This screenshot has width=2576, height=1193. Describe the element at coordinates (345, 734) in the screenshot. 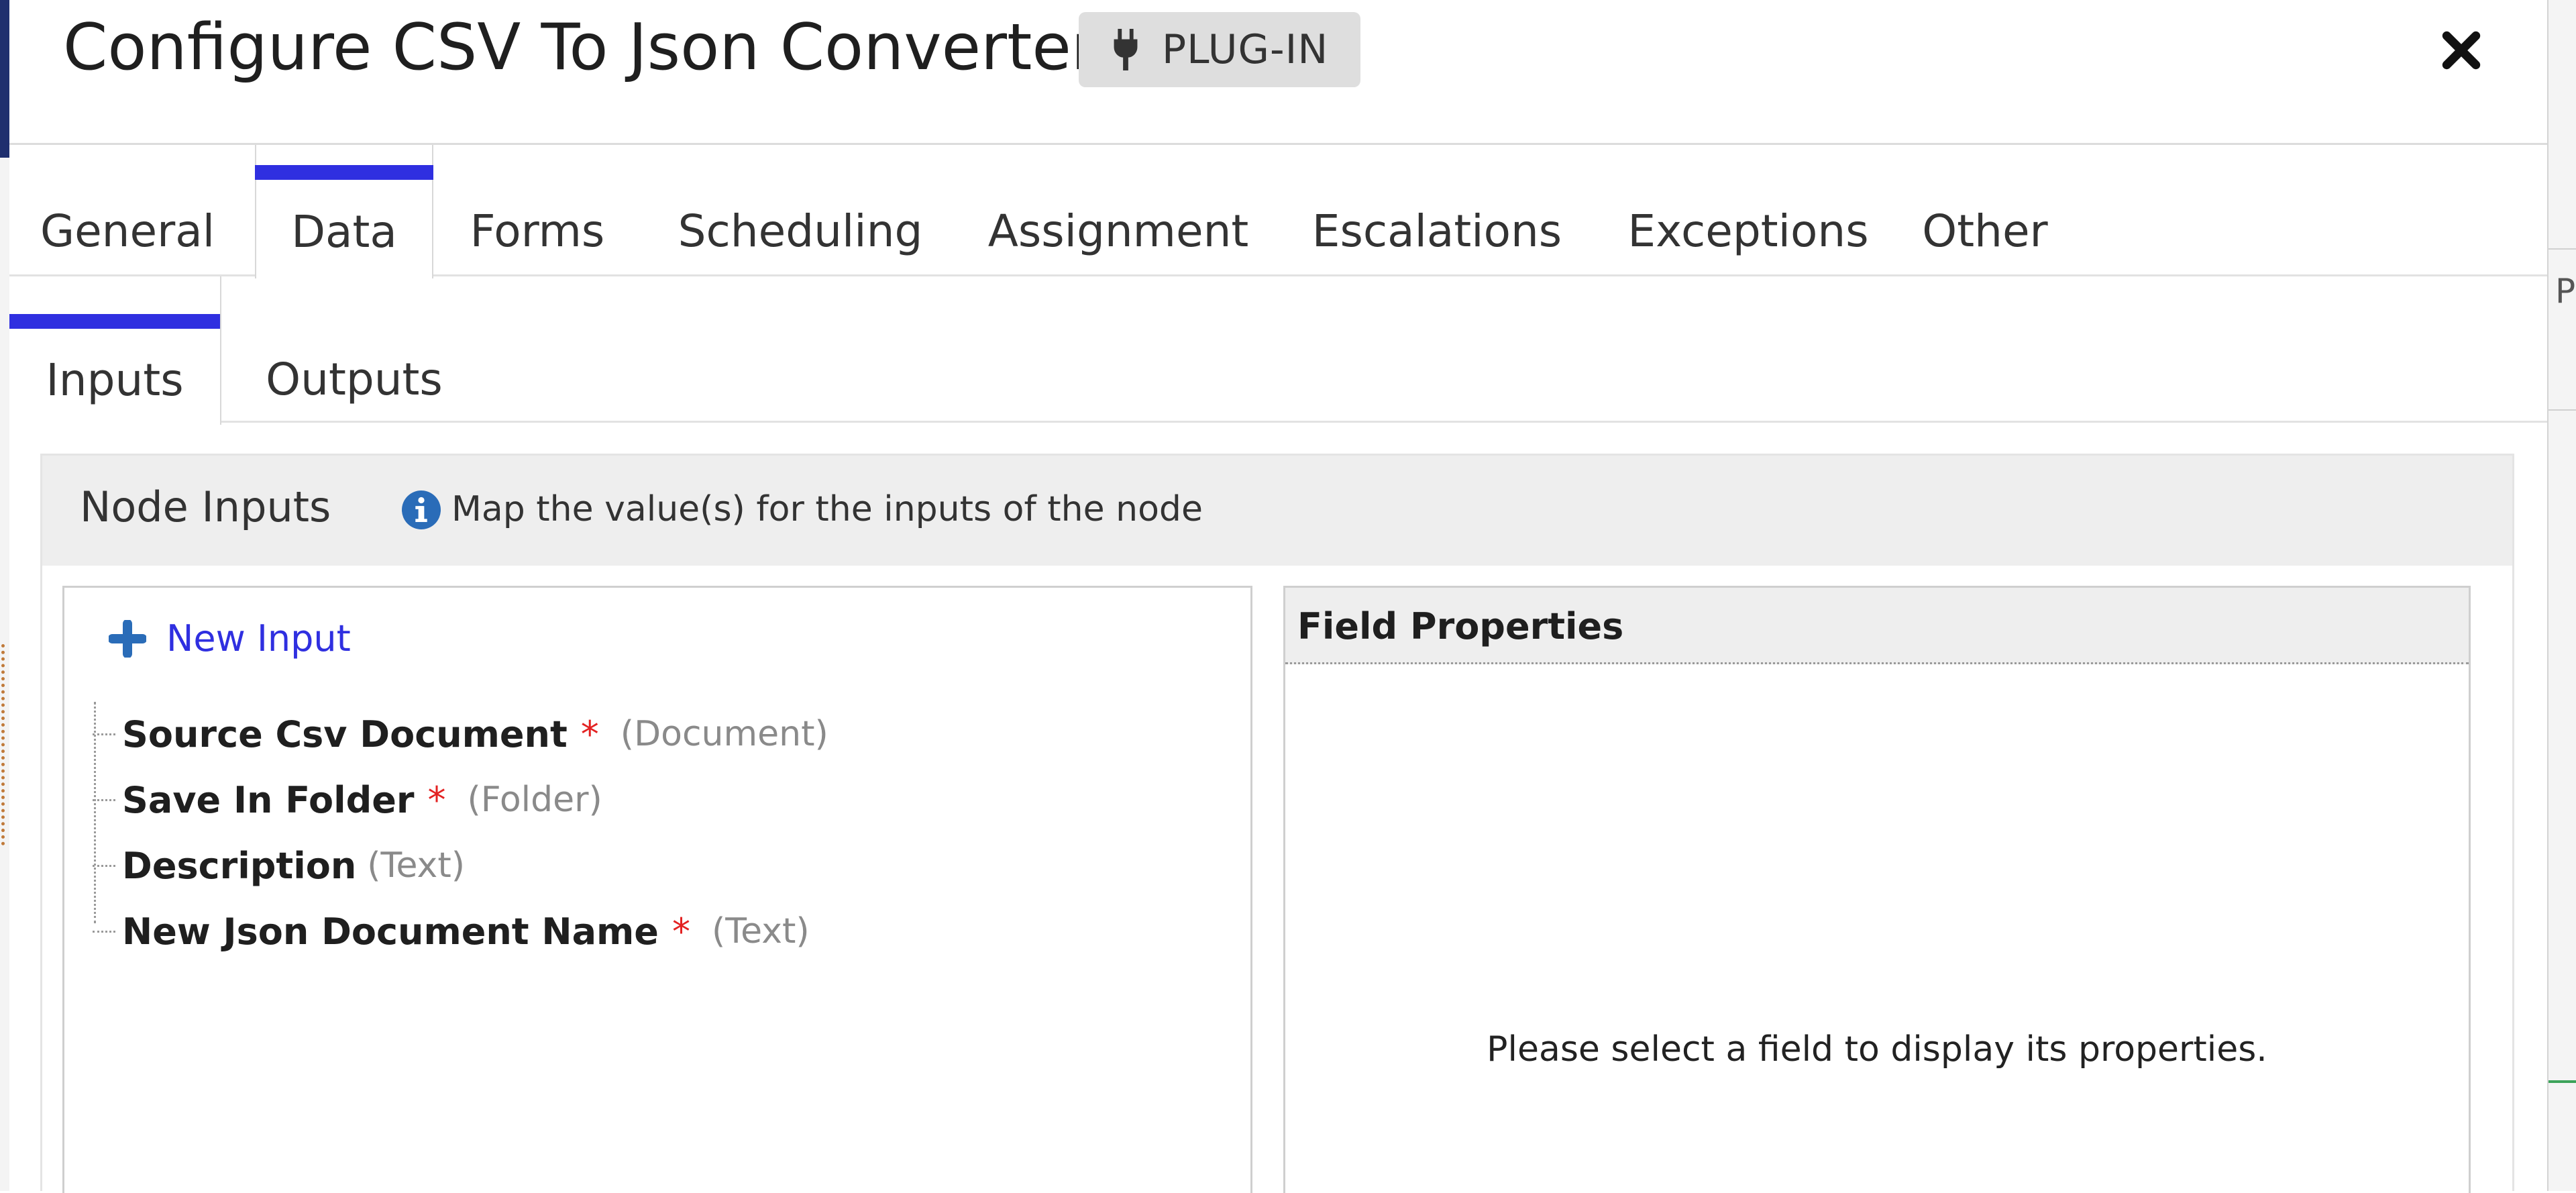

I see `input-item-name: Source Csv Document` at that location.